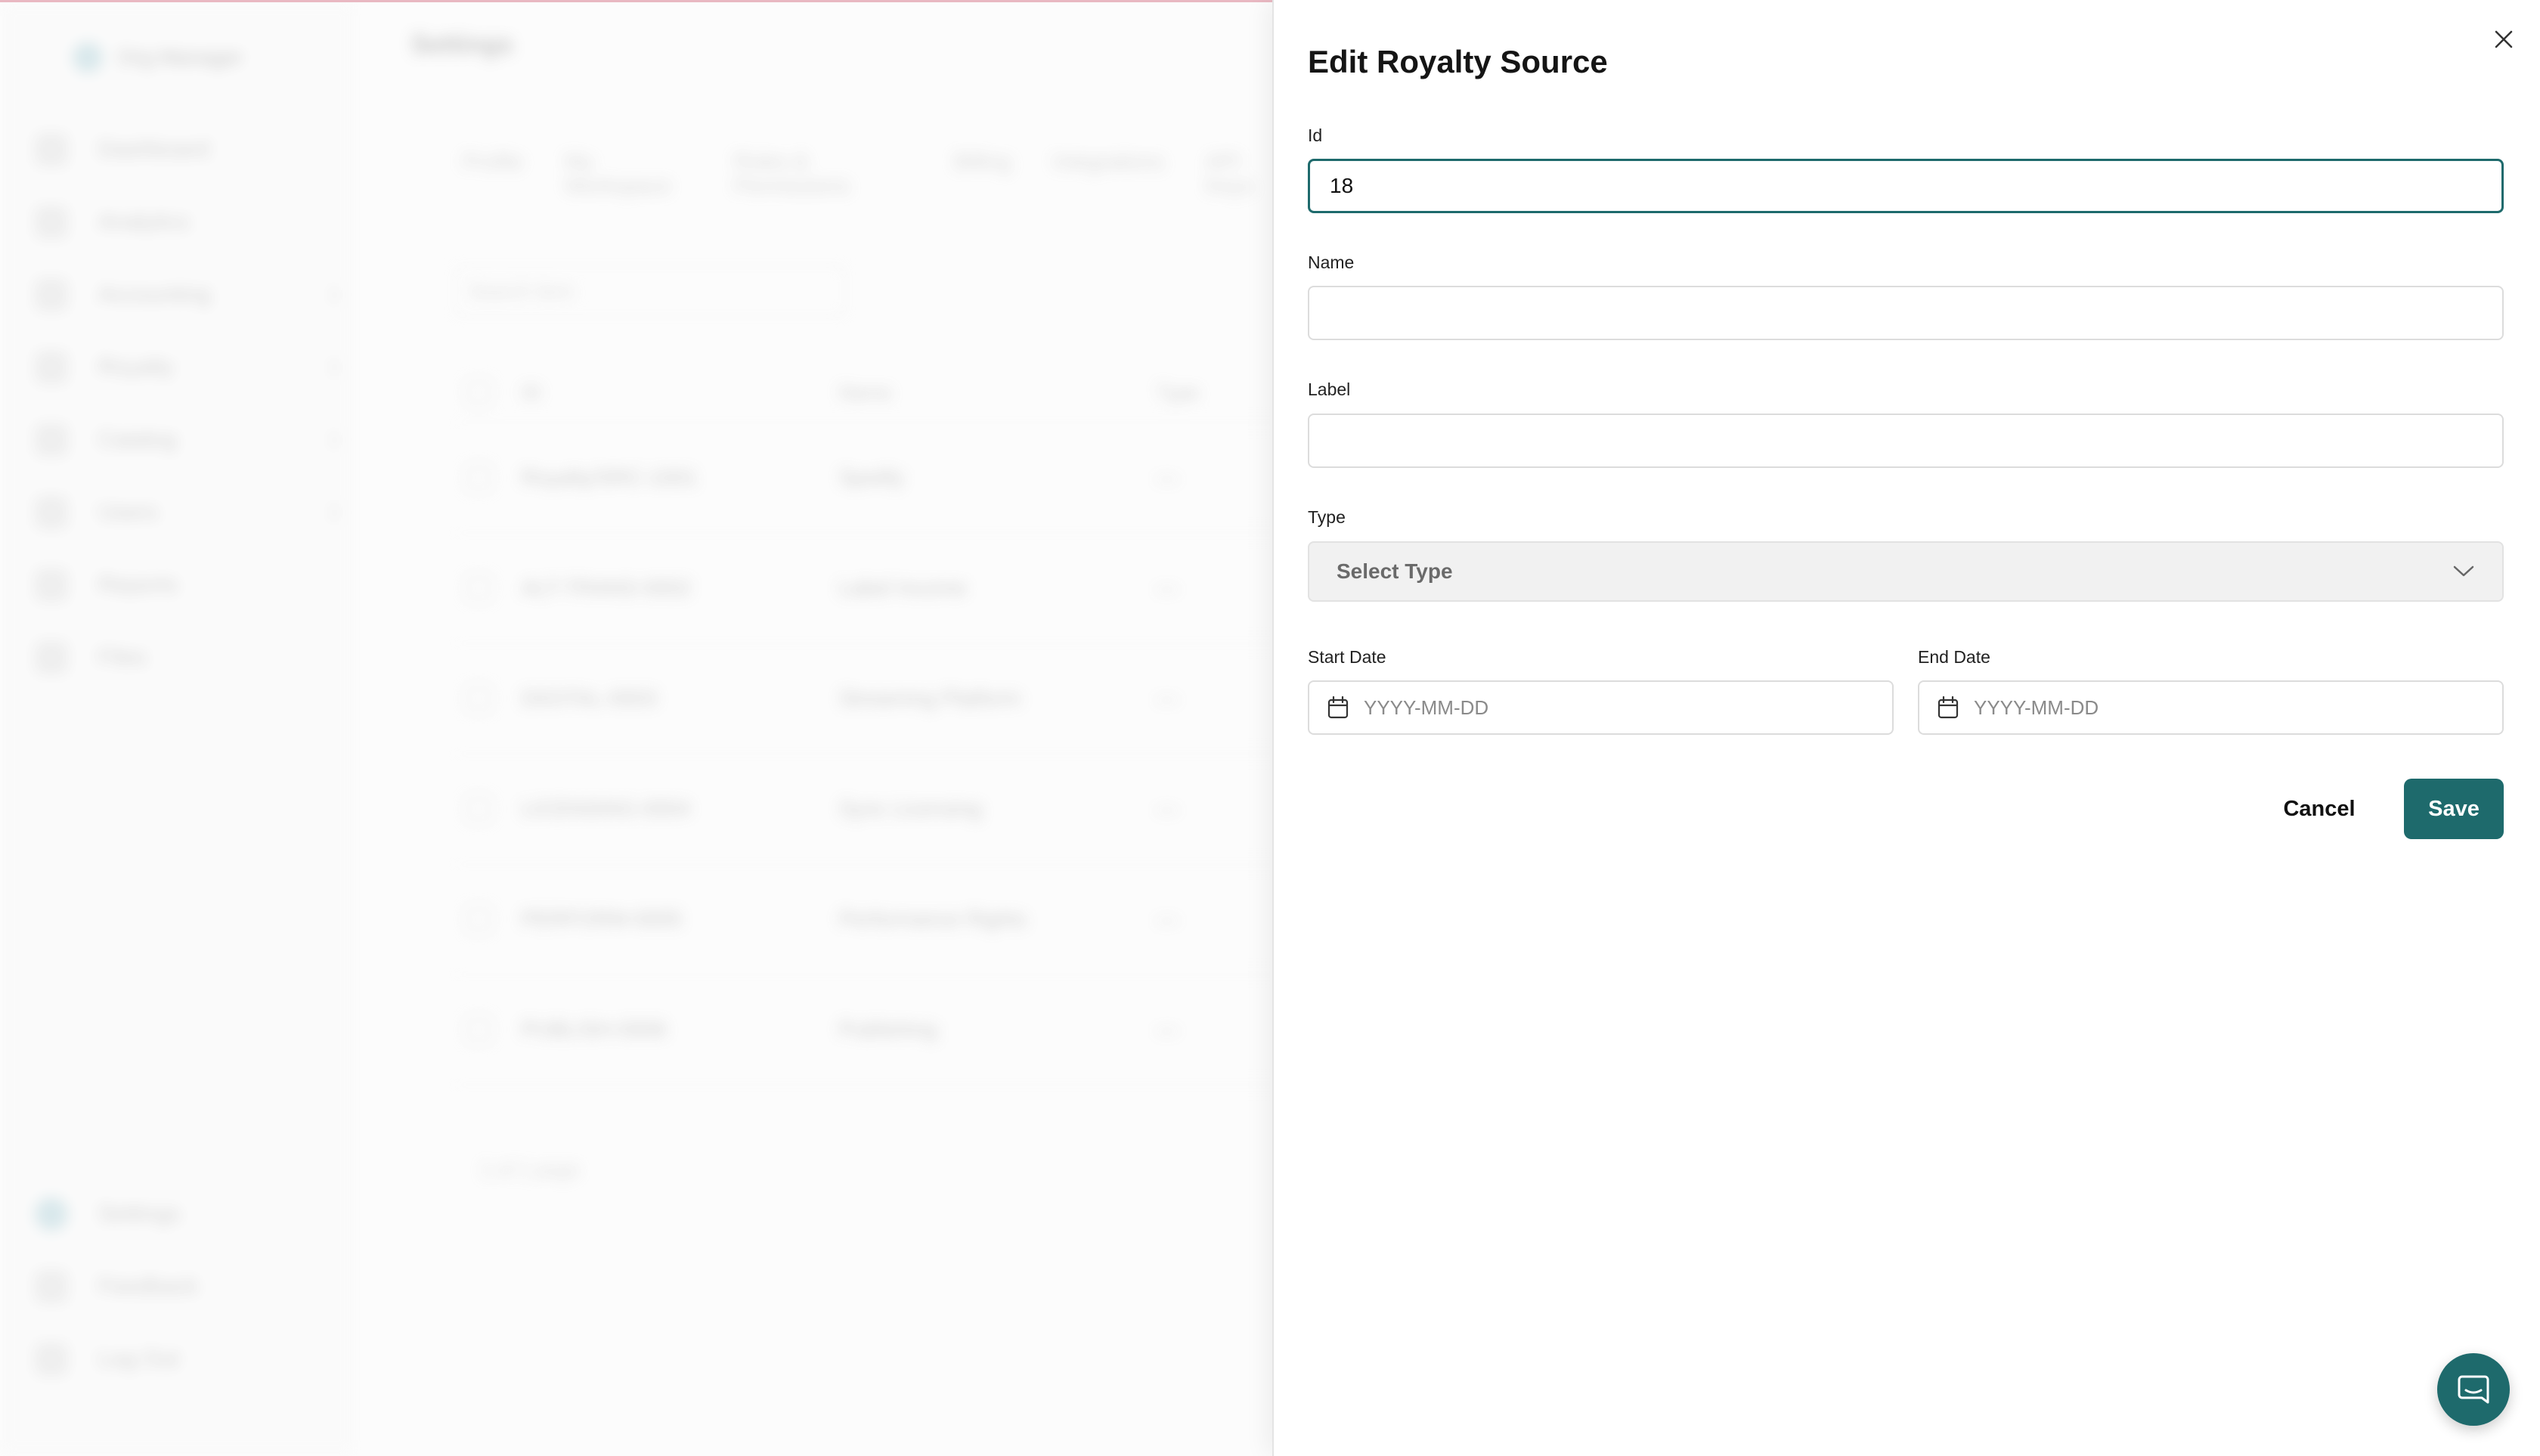  Describe the element at coordinates (1315, 135) in the screenshot. I see `id-label: Id` at that location.